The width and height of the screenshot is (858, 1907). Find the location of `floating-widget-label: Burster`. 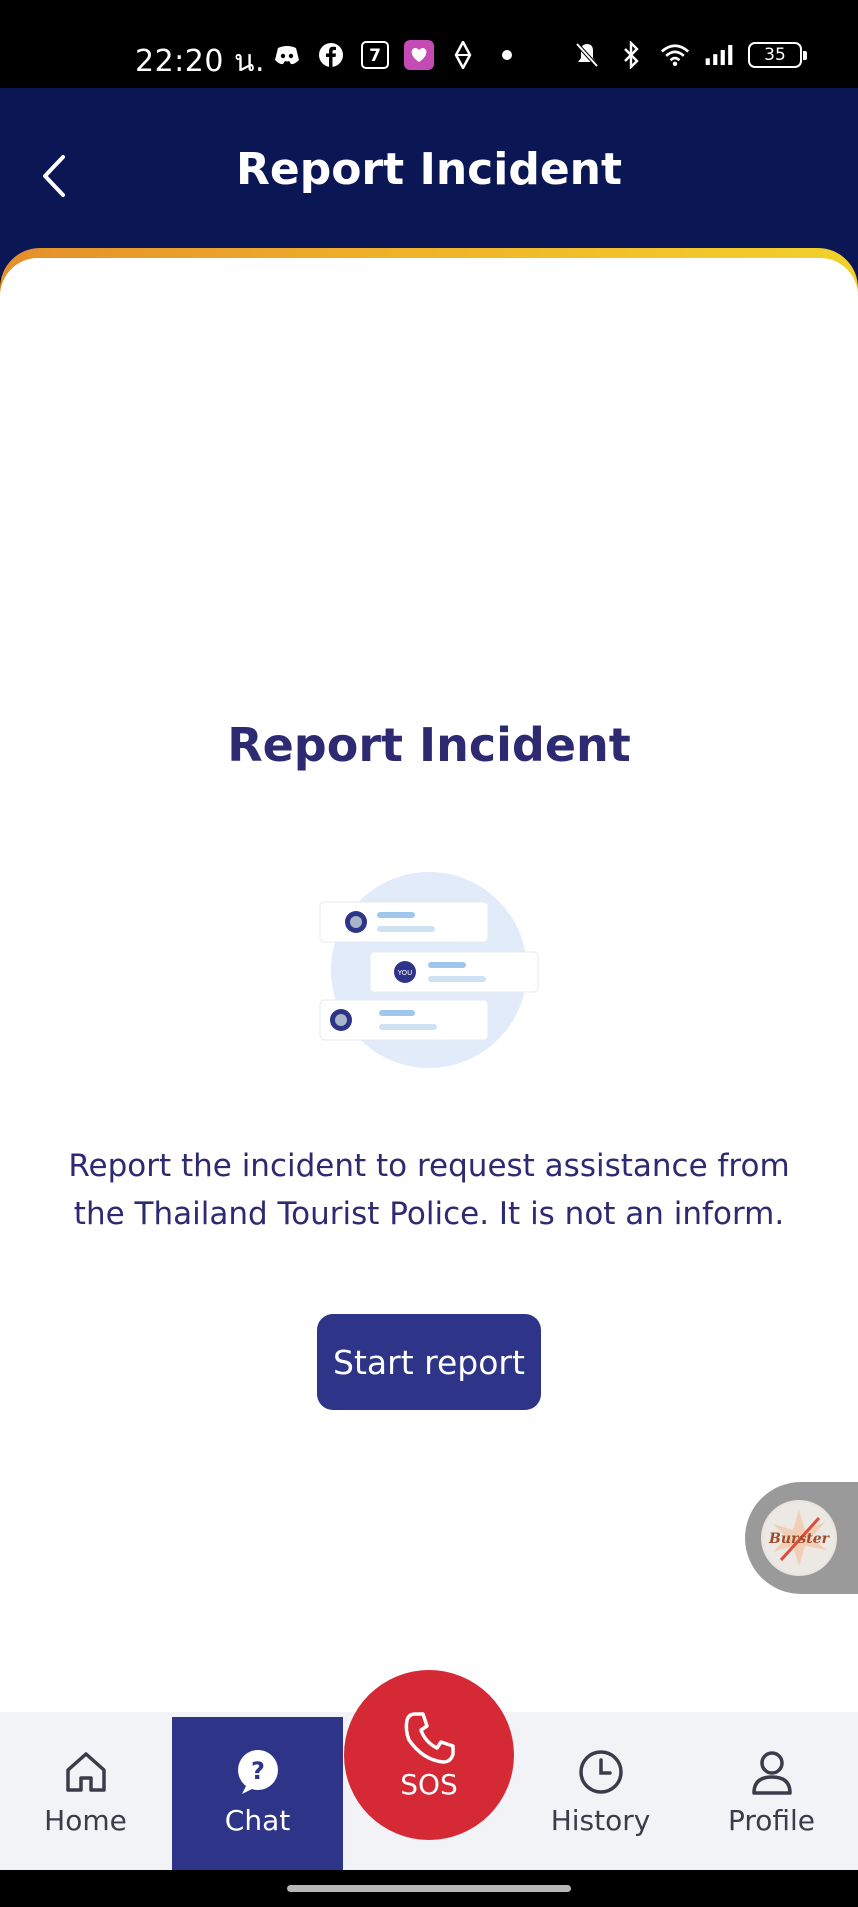

floating-widget-label: Burster is located at coordinates (799, 1539).